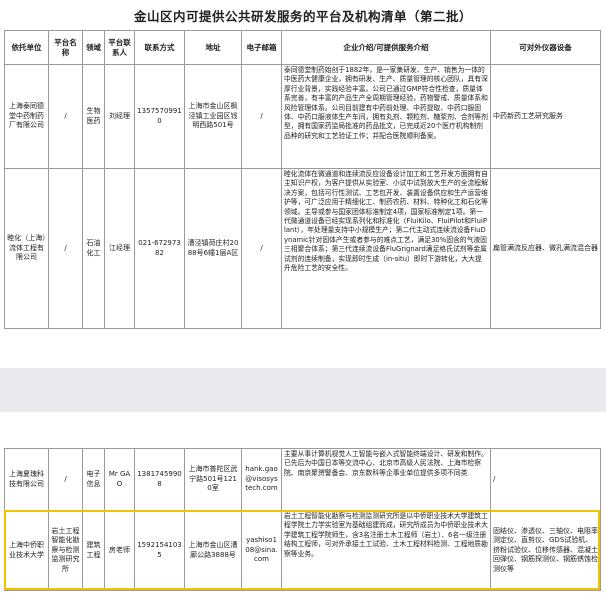  Describe the element at coordinates (159, 479) in the screenshot. I see `cell-phone: 13817459908` at that location.